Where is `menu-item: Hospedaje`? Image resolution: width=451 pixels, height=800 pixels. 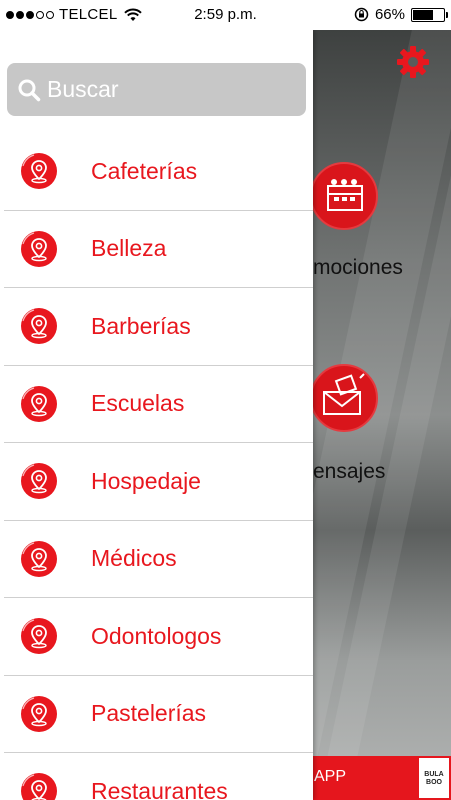
menu-item: Hospedaje is located at coordinates (158, 482).